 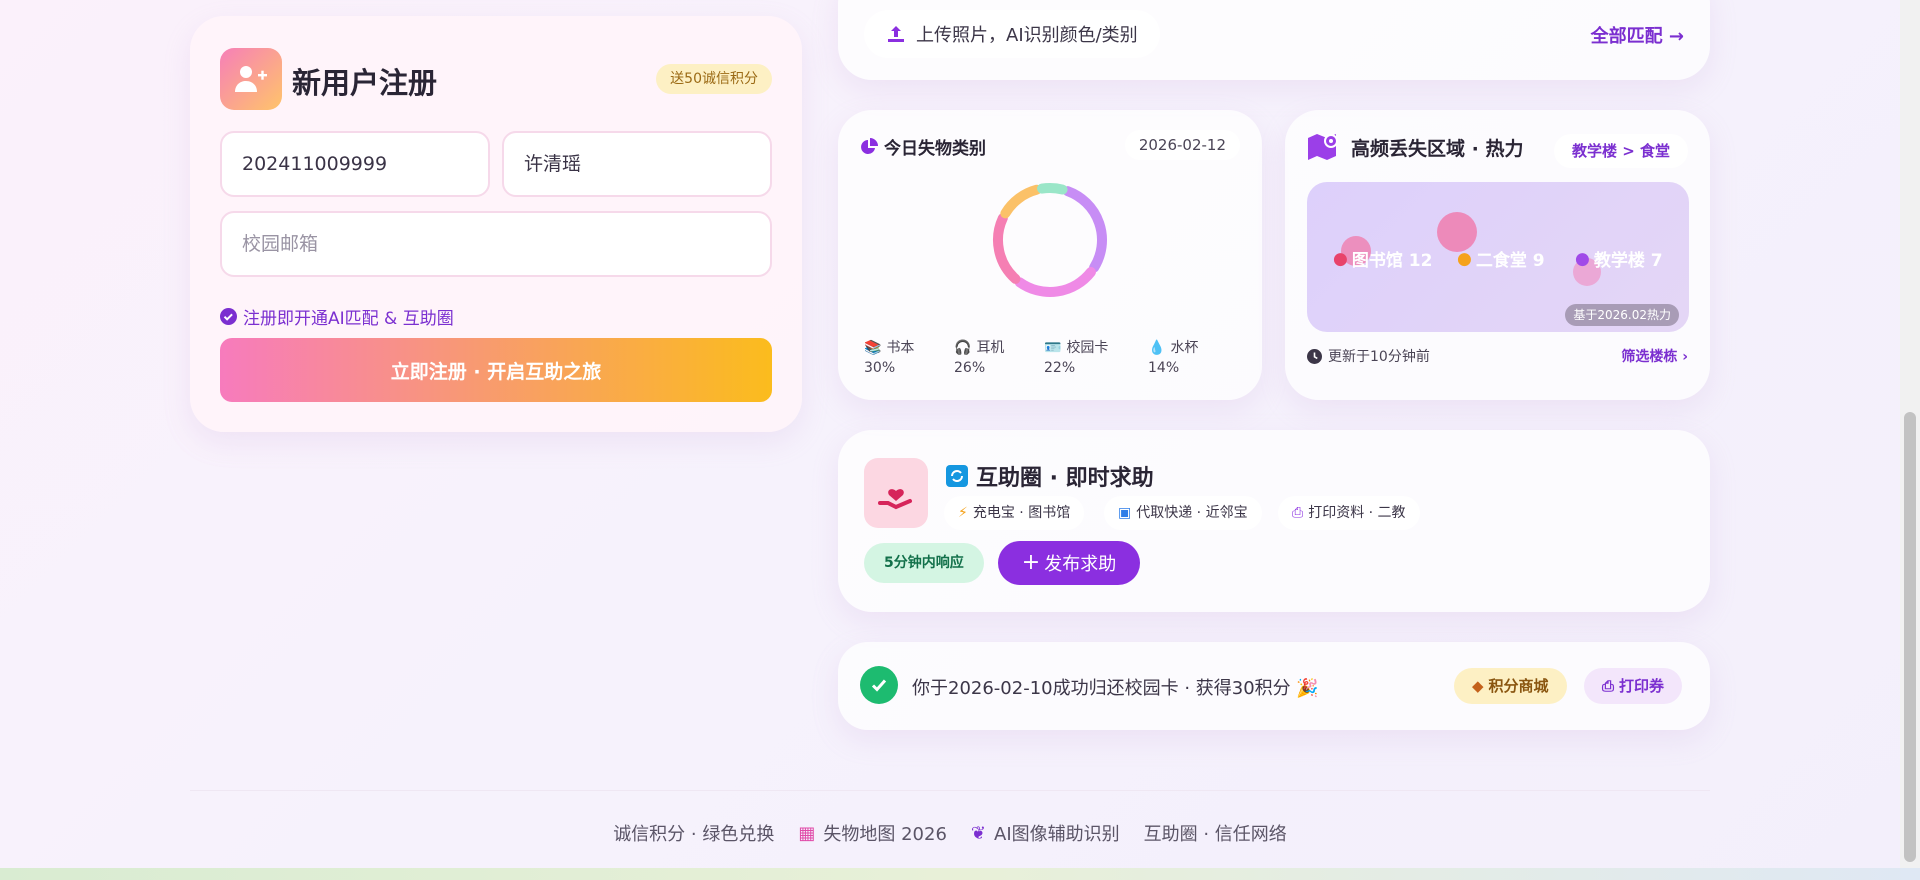 I want to click on gem-icon: ◆, so click(x=1478, y=686).